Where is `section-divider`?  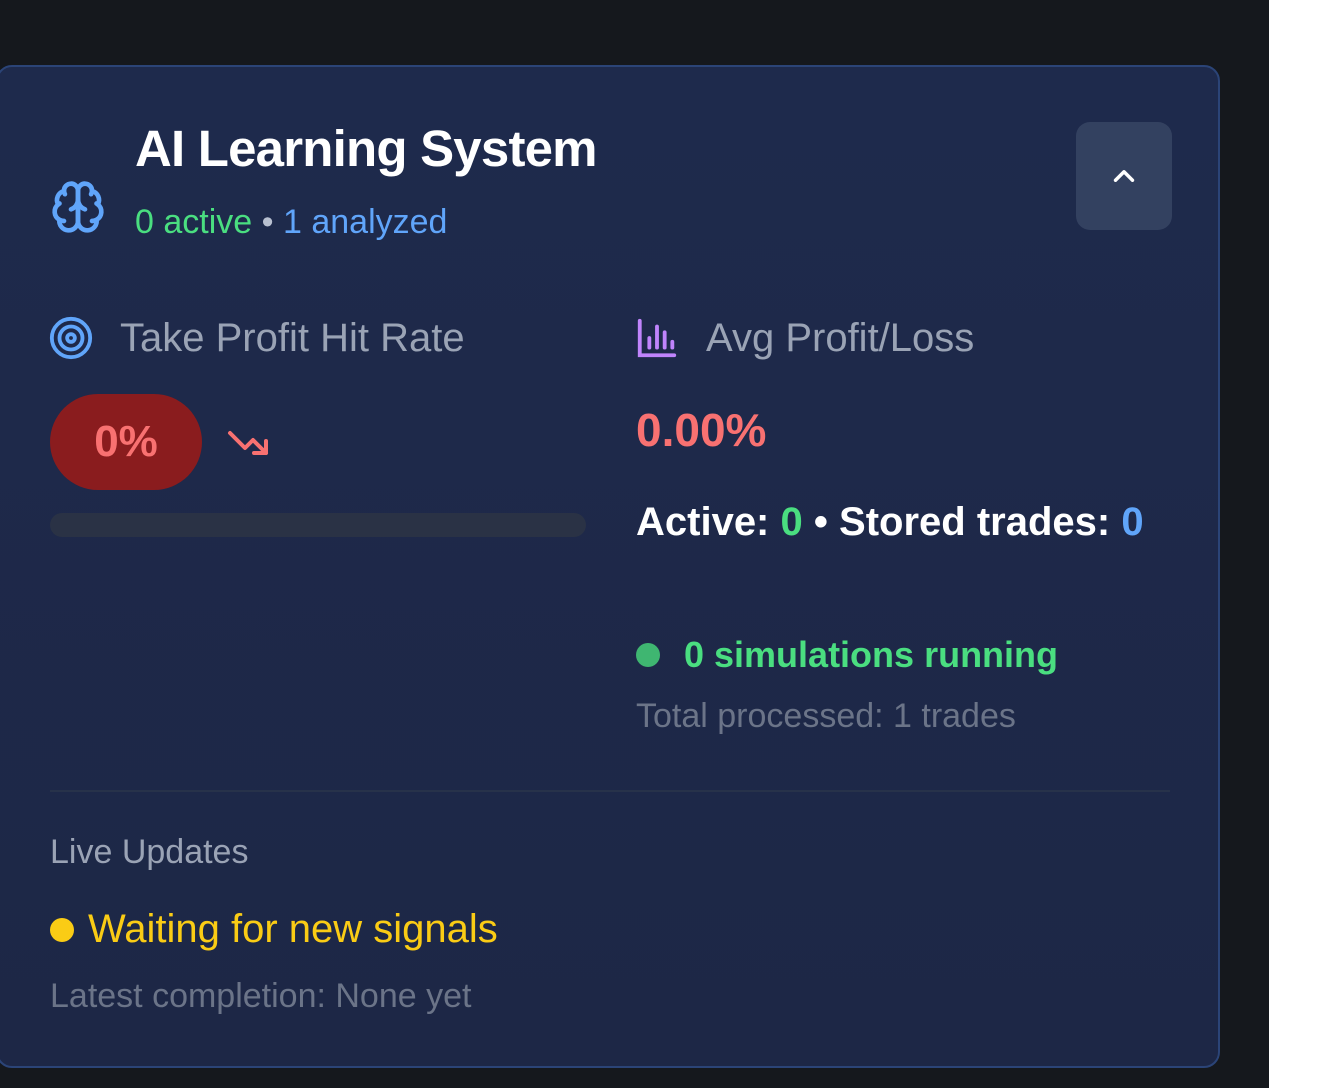 section-divider is located at coordinates (610, 791).